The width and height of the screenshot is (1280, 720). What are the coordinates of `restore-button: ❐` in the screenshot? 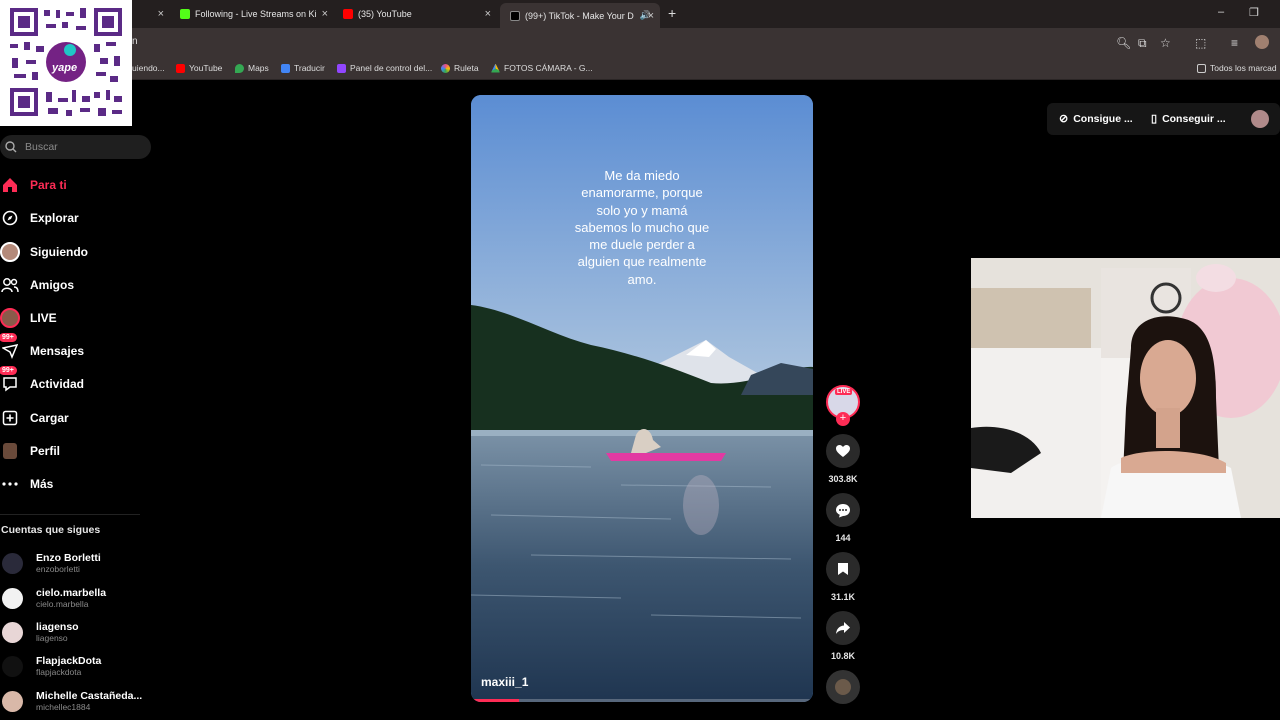 It's located at (1254, 12).